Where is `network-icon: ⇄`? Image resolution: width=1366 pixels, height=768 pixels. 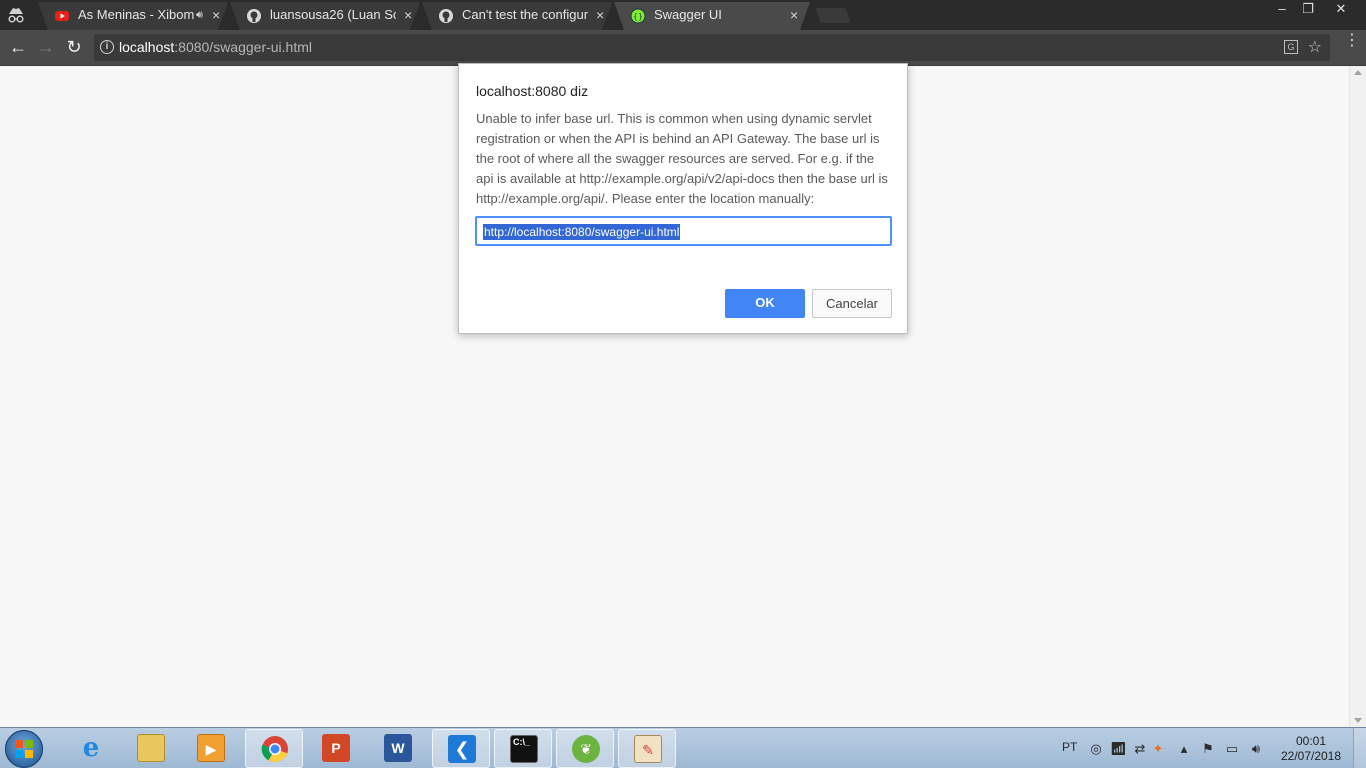 network-icon: ⇄ is located at coordinates (1140, 749).